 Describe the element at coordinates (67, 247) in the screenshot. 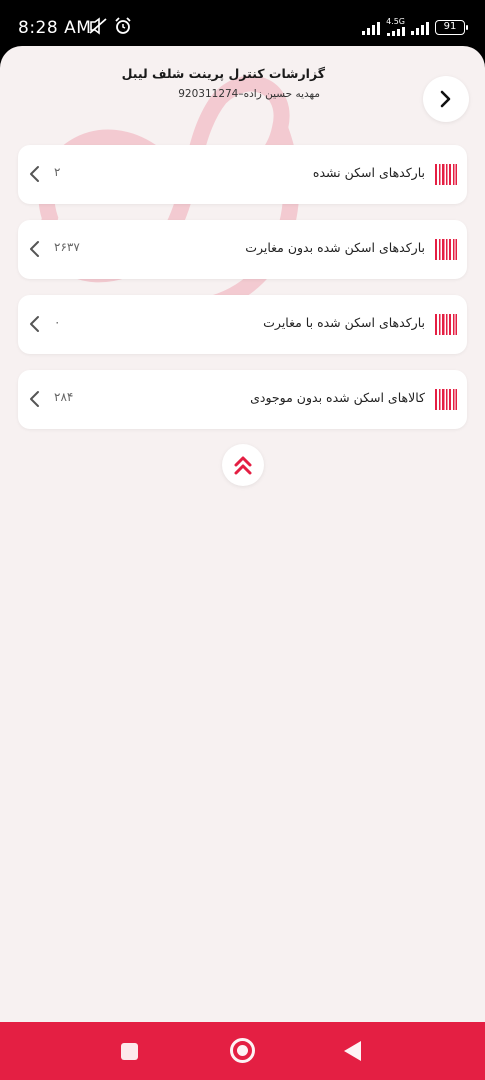

I see `report-item-count: ۲۶۳۷` at that location.